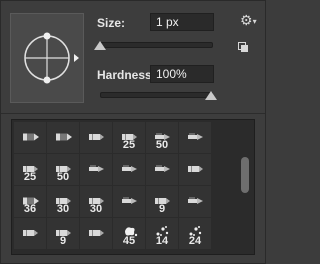  What do you see at coordinates (156, 95) in the screenshot?
I see `hardness-slider-track` at bounding box center [156, 95].